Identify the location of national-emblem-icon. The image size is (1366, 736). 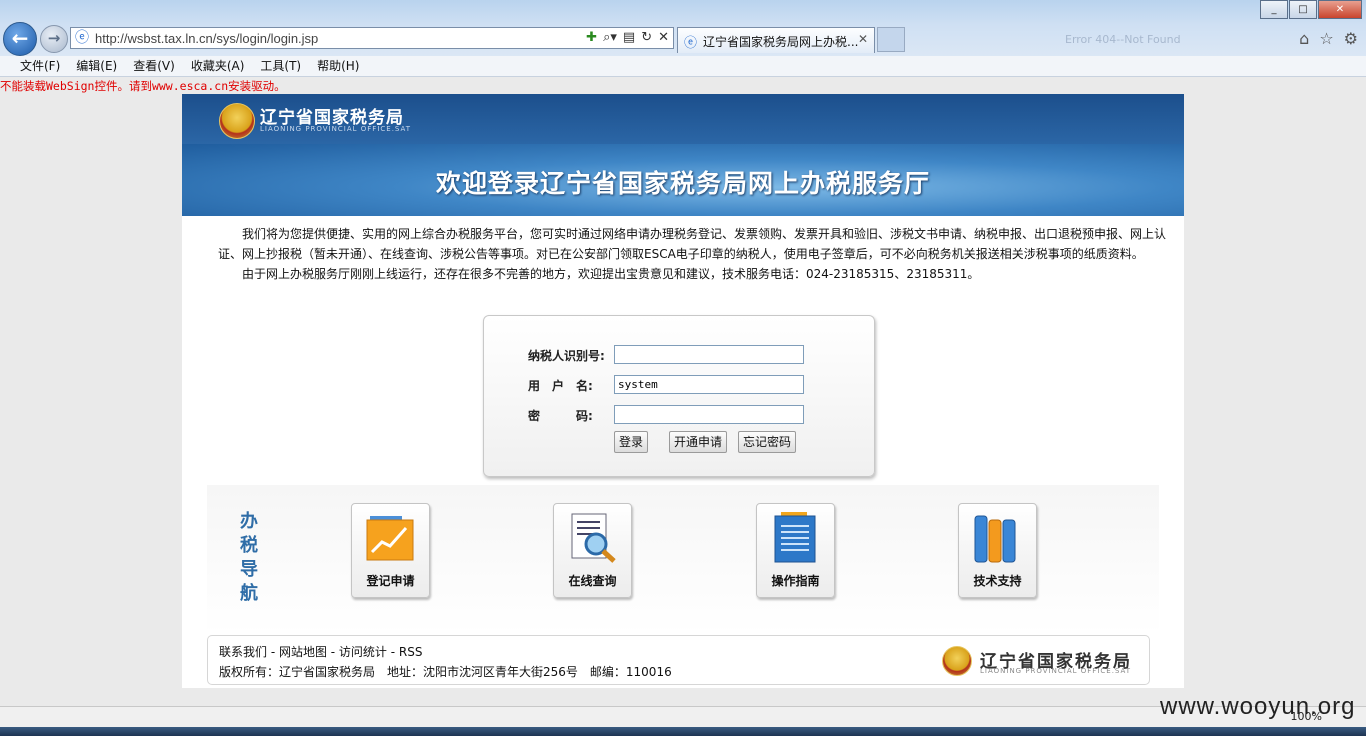
(237, 121).